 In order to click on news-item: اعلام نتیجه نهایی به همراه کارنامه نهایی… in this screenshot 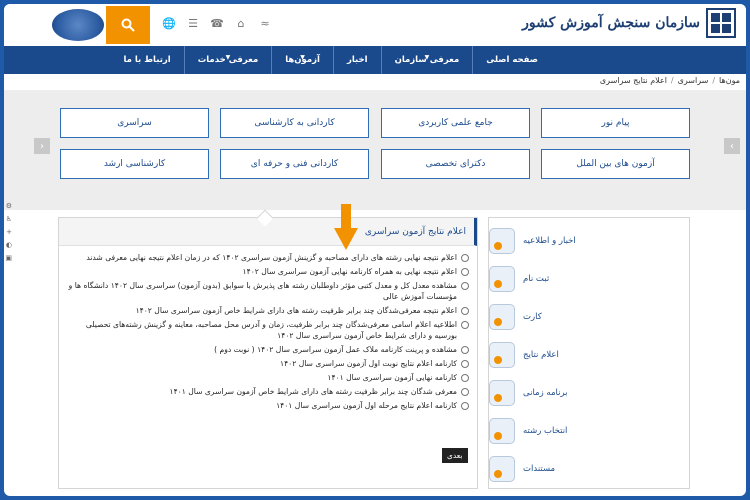, I will do `click(268, 271)`.